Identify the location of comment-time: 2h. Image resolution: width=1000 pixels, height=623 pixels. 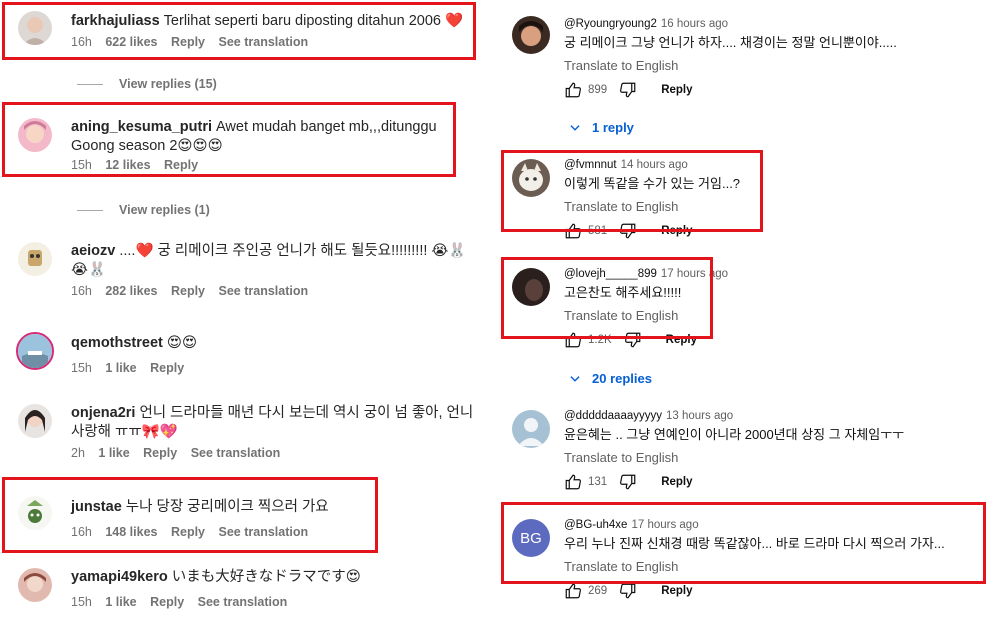
(78, 453).